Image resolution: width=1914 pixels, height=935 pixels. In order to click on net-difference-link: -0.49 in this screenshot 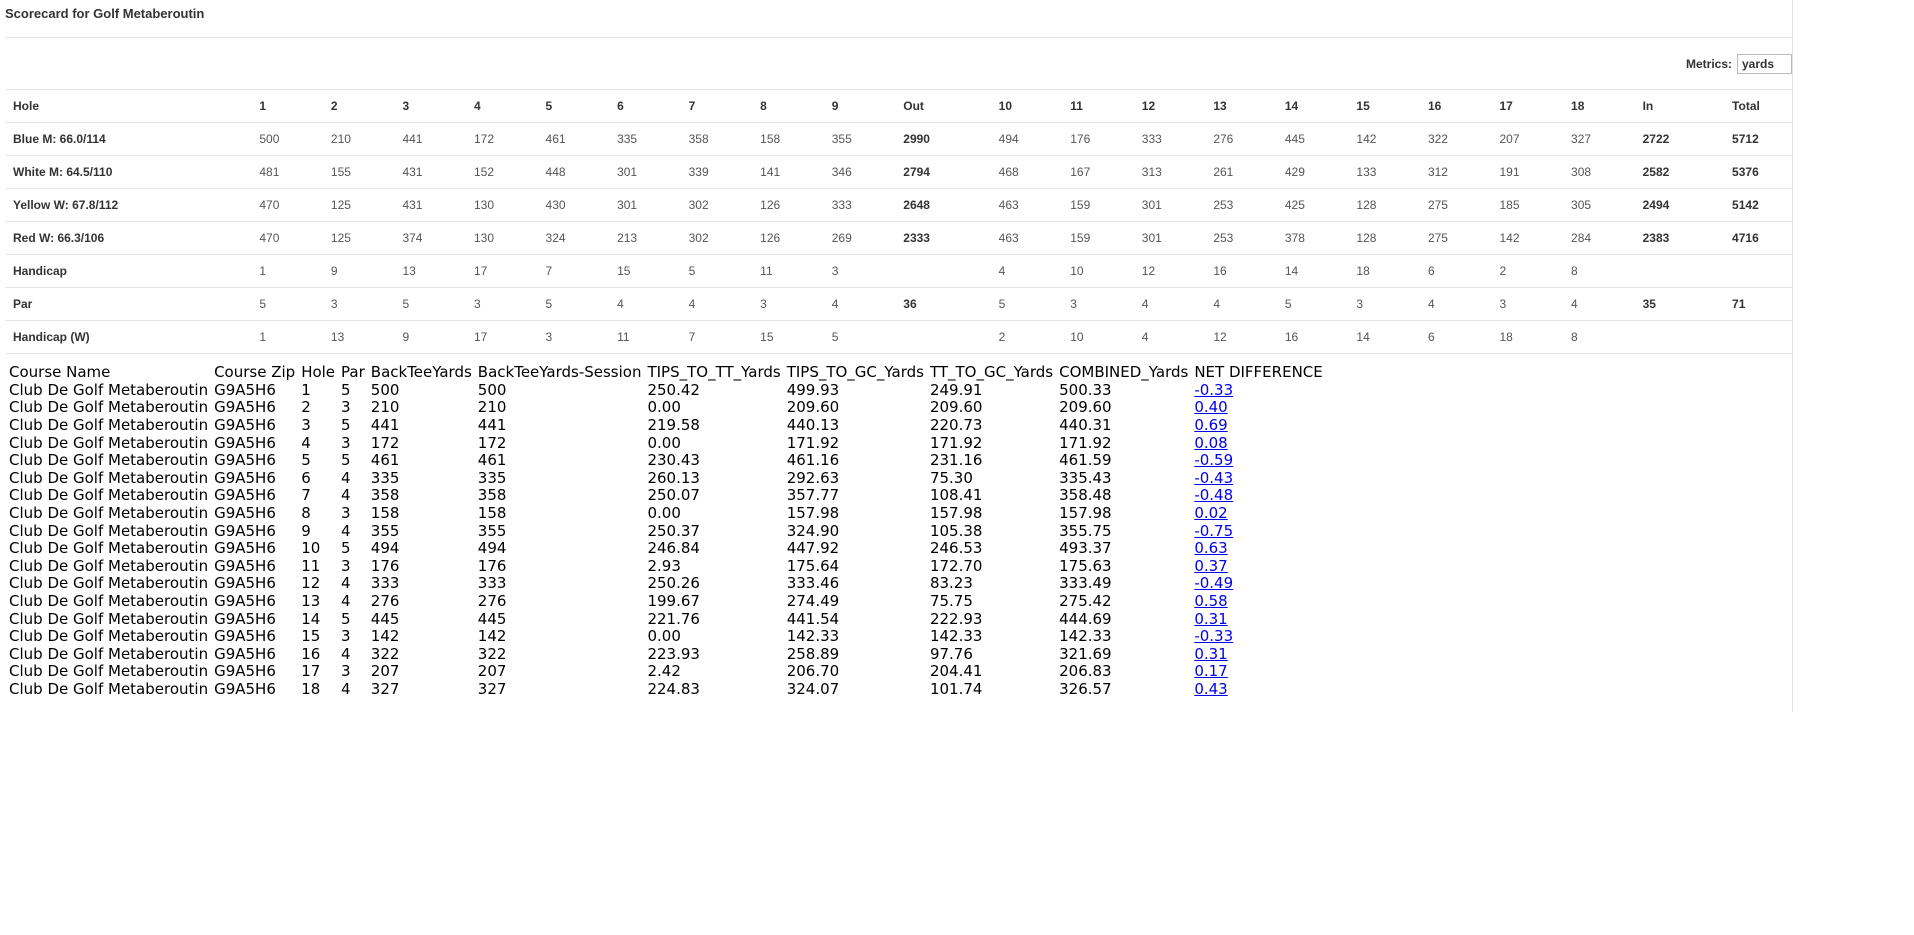, I will do `click(1213, 583)`.